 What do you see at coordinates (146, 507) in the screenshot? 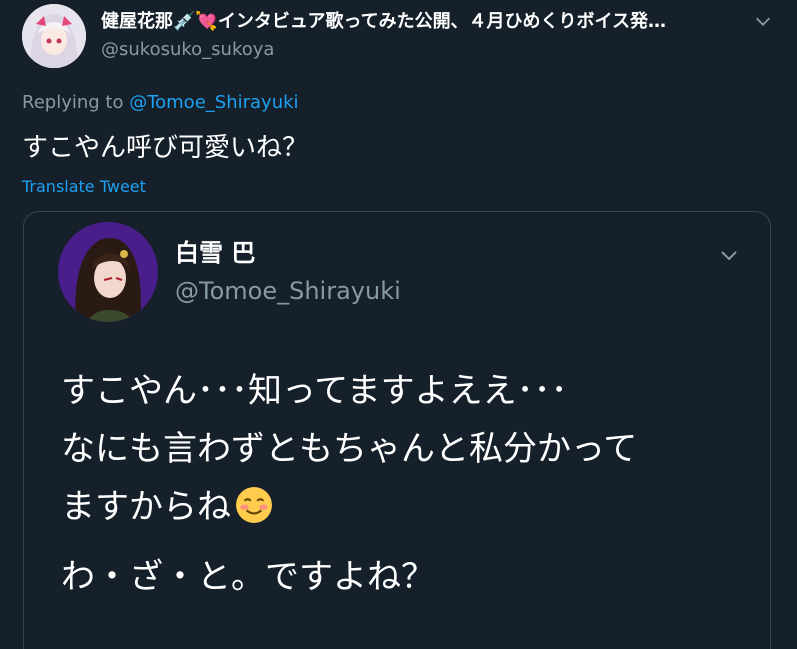
I see `quoted-line-3-text: ますからね` at bounding box center [146, 507].